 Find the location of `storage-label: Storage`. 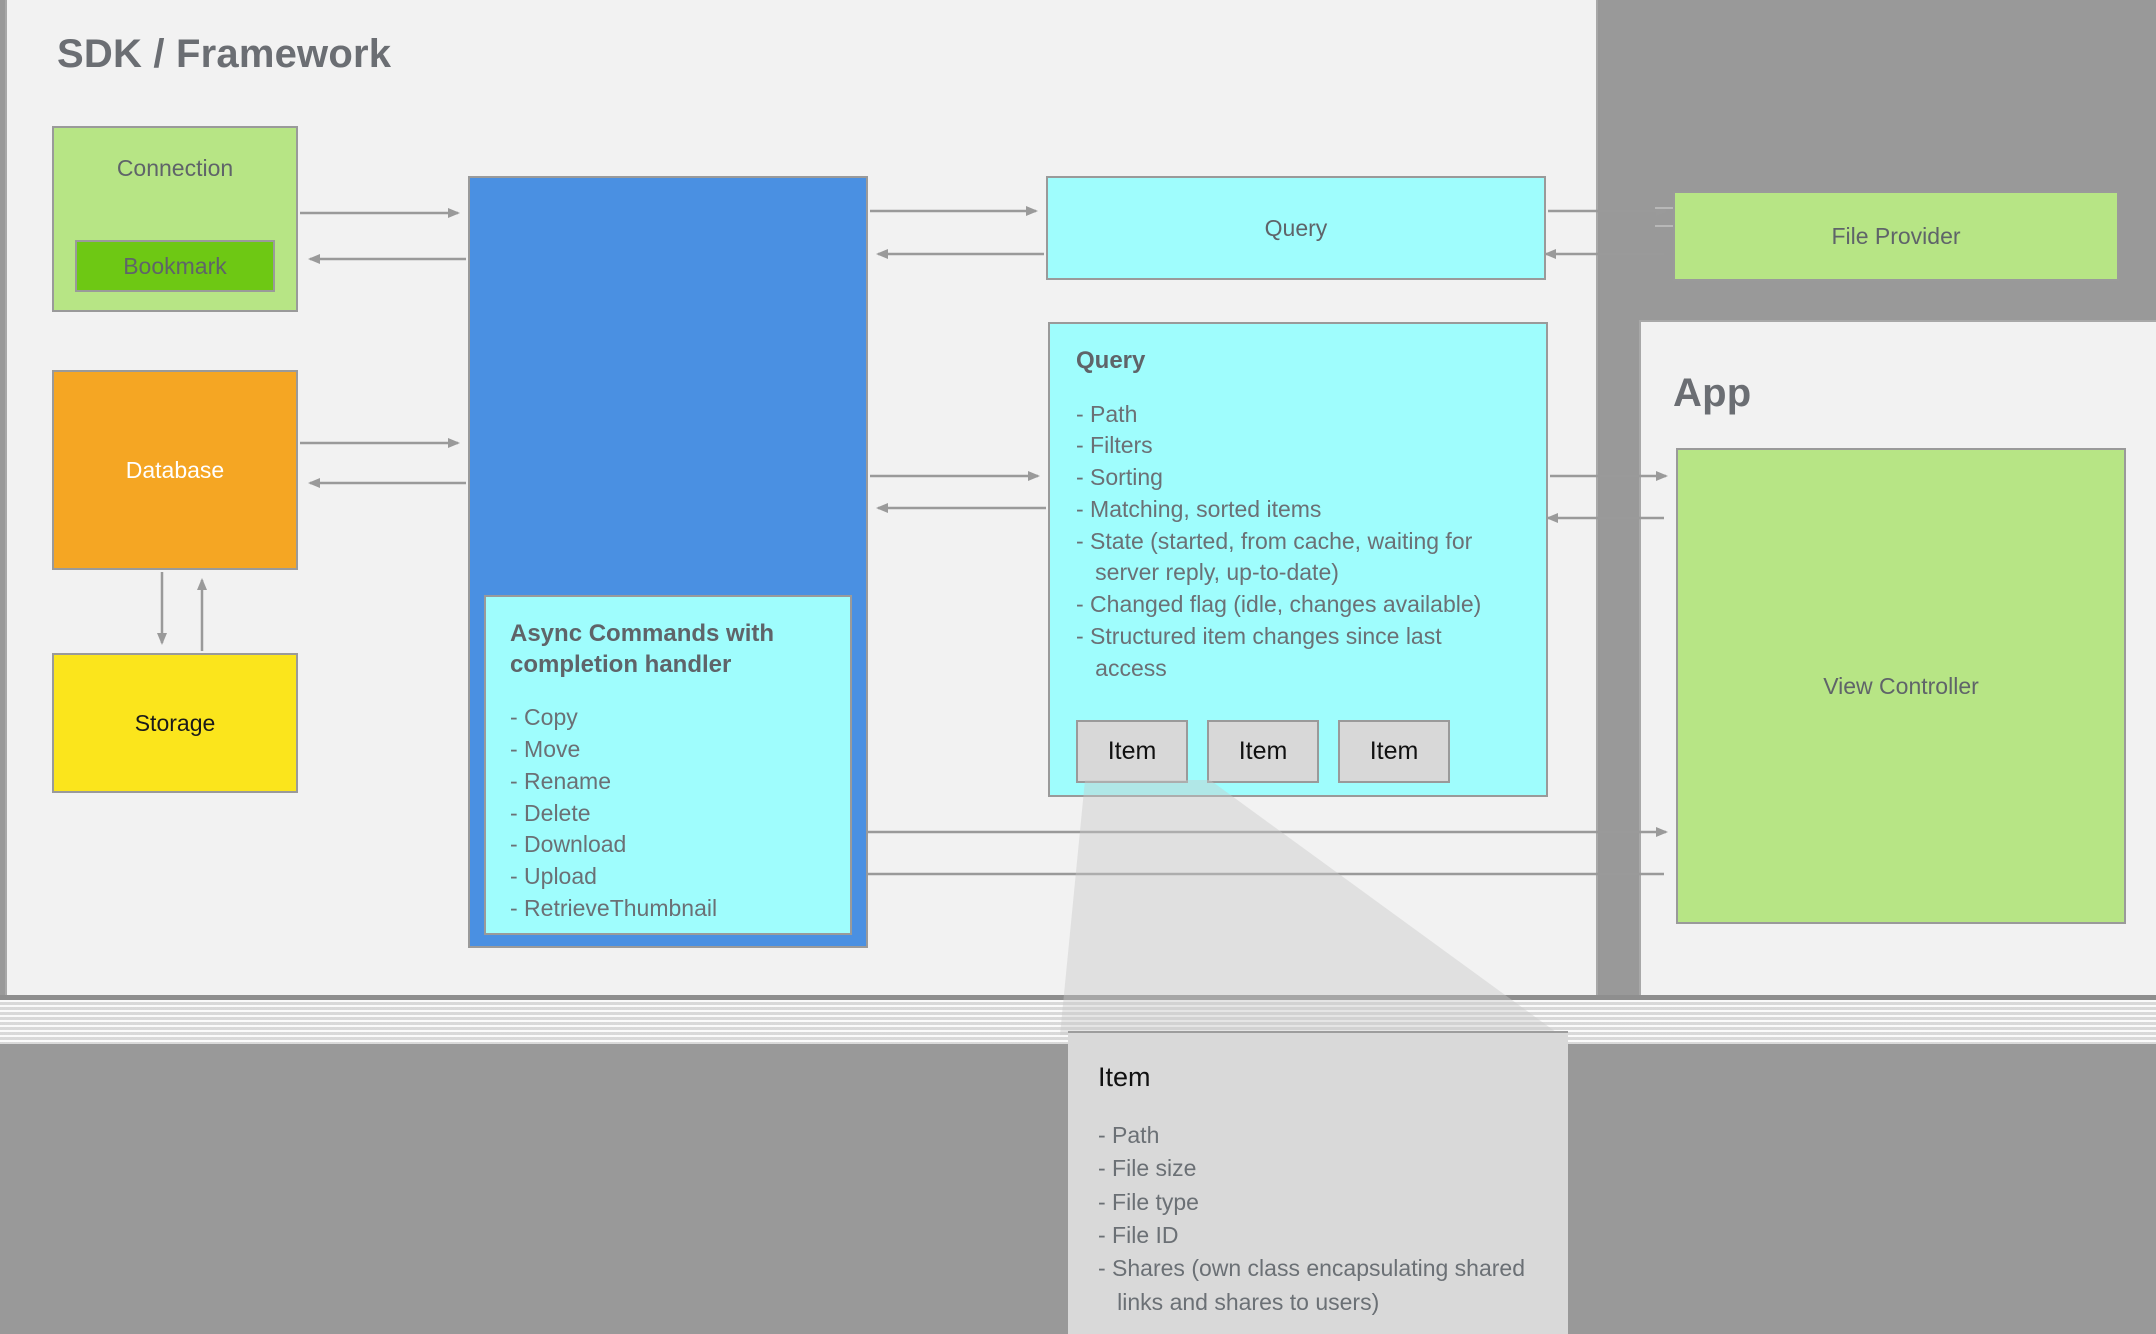

storage-label: Storage is located at coordinates (175, 722).